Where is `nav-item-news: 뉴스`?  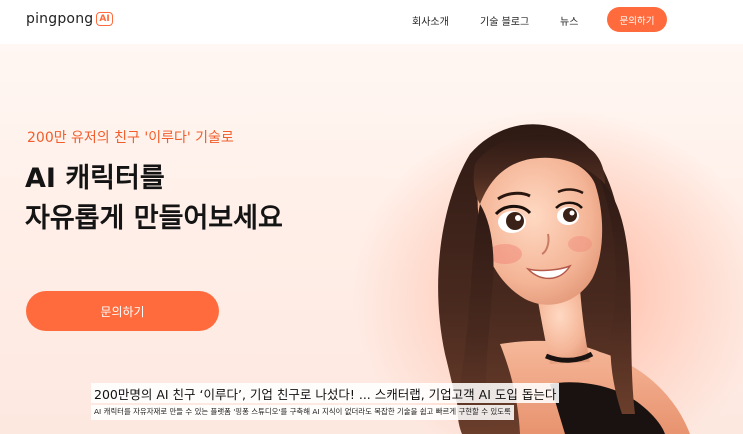 nav-item-news: 뉴스 is located at coordinates (569, 20).